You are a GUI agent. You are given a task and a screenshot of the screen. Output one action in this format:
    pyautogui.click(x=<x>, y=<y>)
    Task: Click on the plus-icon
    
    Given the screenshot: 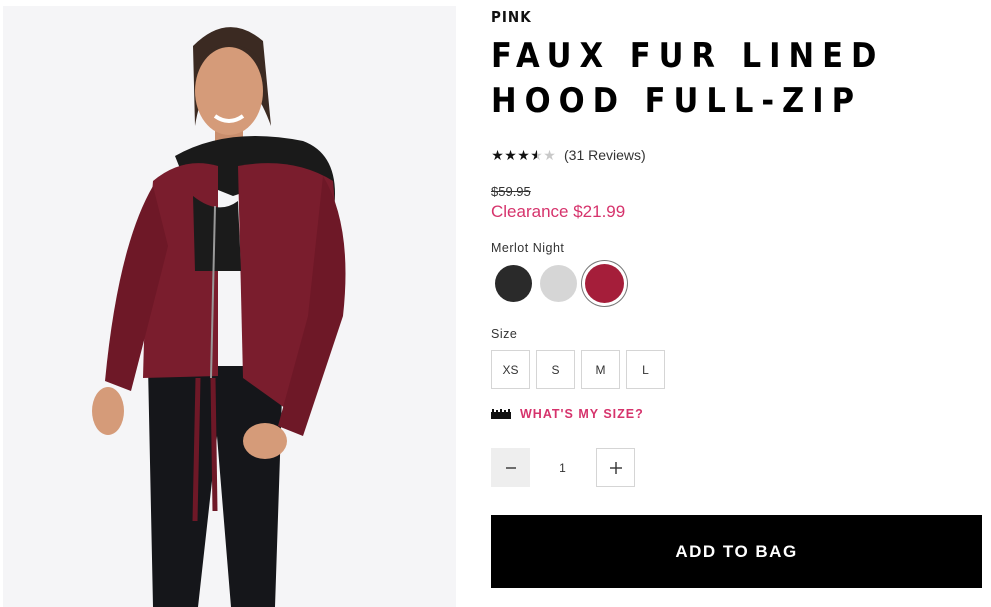 What is the action you would take?
    pyautogui.click(x=615, y=467)
    